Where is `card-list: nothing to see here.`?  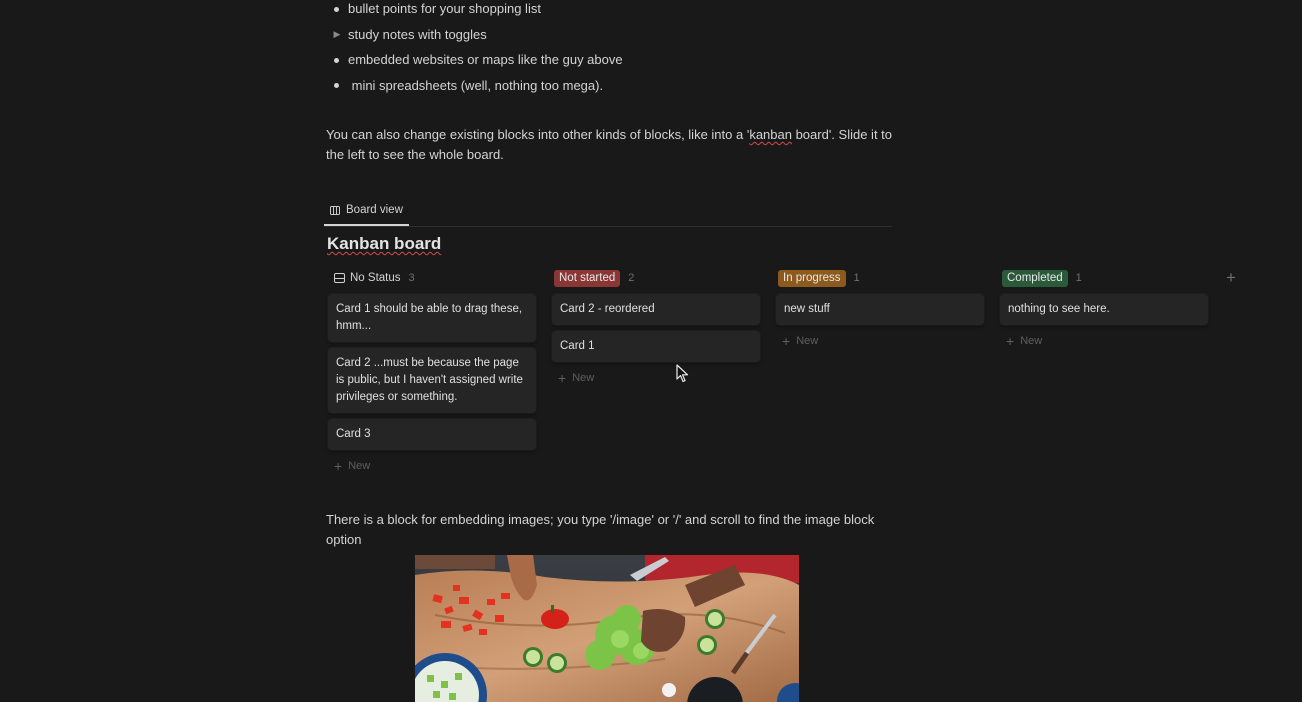
card-list: nothing to see here. is located at coordinates (1104, 309).